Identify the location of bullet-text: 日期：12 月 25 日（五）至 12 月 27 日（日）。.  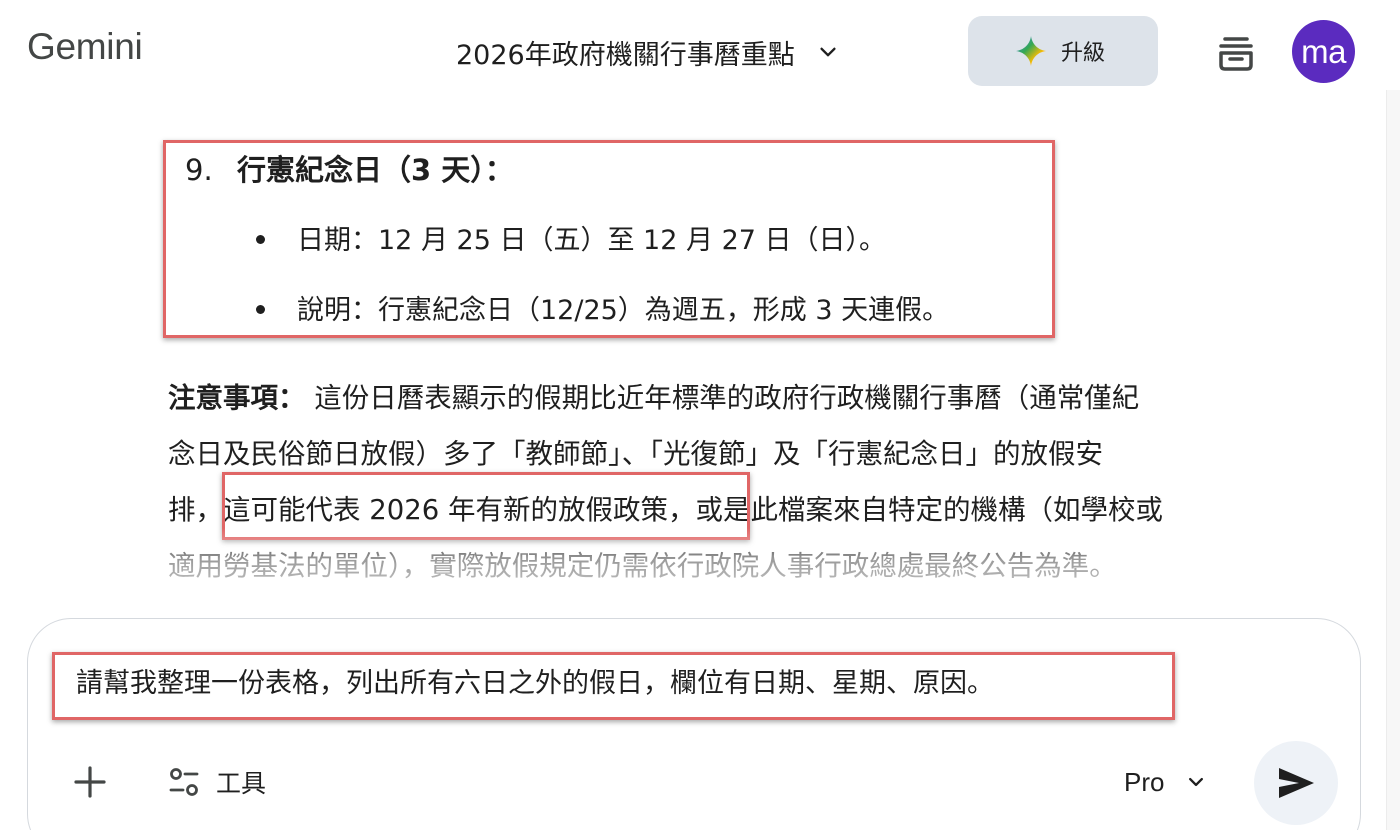
(592, 240).